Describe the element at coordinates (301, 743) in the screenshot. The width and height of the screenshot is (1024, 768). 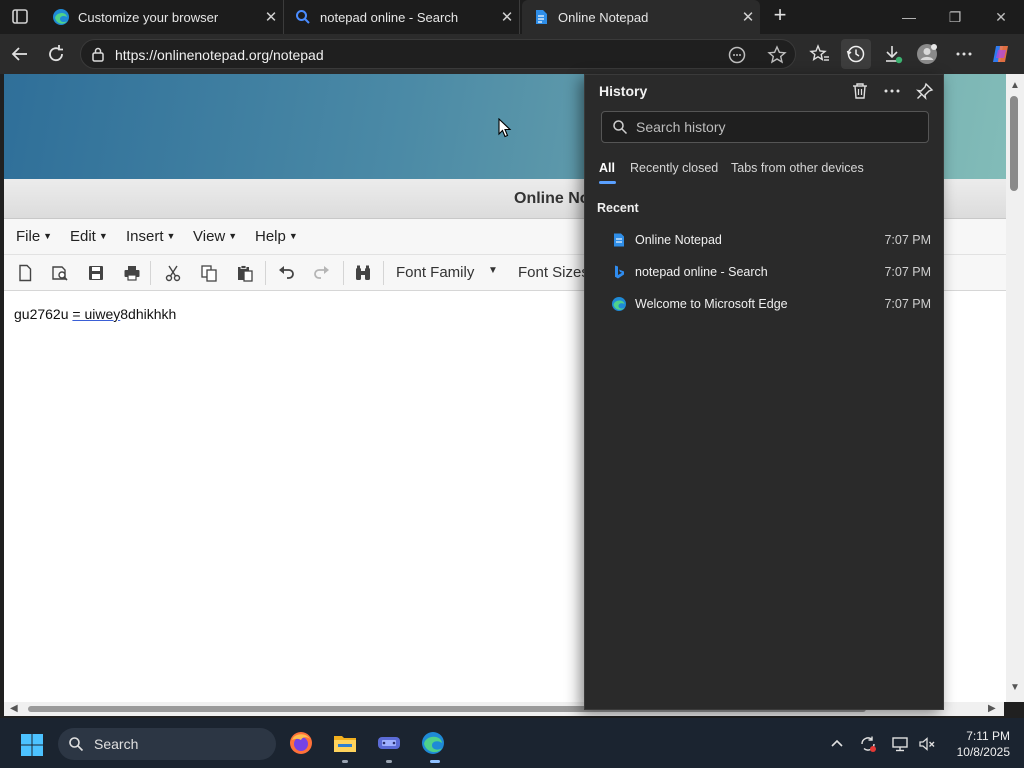
I see `firefox-icon` at that location.